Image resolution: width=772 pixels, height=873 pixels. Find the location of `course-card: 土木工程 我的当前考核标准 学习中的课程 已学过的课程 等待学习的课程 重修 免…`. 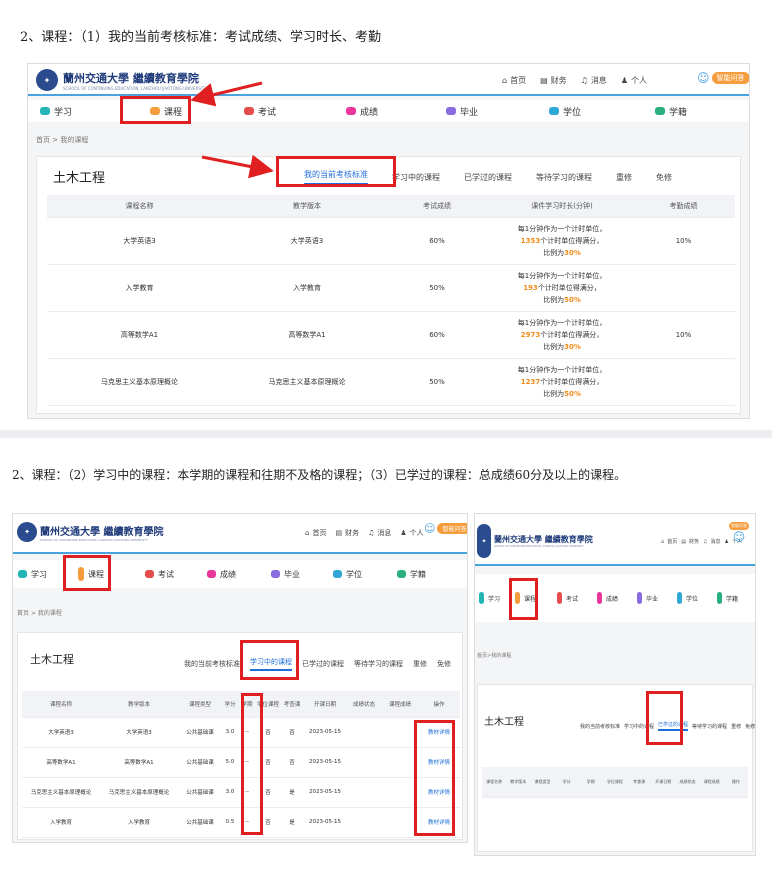

course-card: 土木工程 我的当前考核标准 学习中的课程 已学过的课程 等待学习的课程 重修 免… is located at coordinates (616, 768).